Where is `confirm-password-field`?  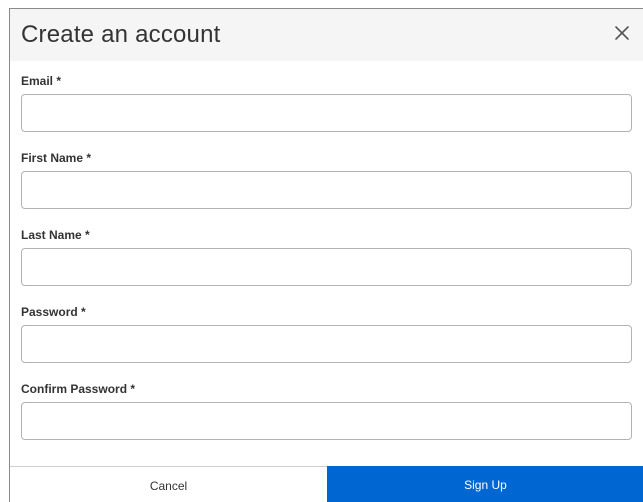
confirm-password-field is located at coordinates (326, 421).